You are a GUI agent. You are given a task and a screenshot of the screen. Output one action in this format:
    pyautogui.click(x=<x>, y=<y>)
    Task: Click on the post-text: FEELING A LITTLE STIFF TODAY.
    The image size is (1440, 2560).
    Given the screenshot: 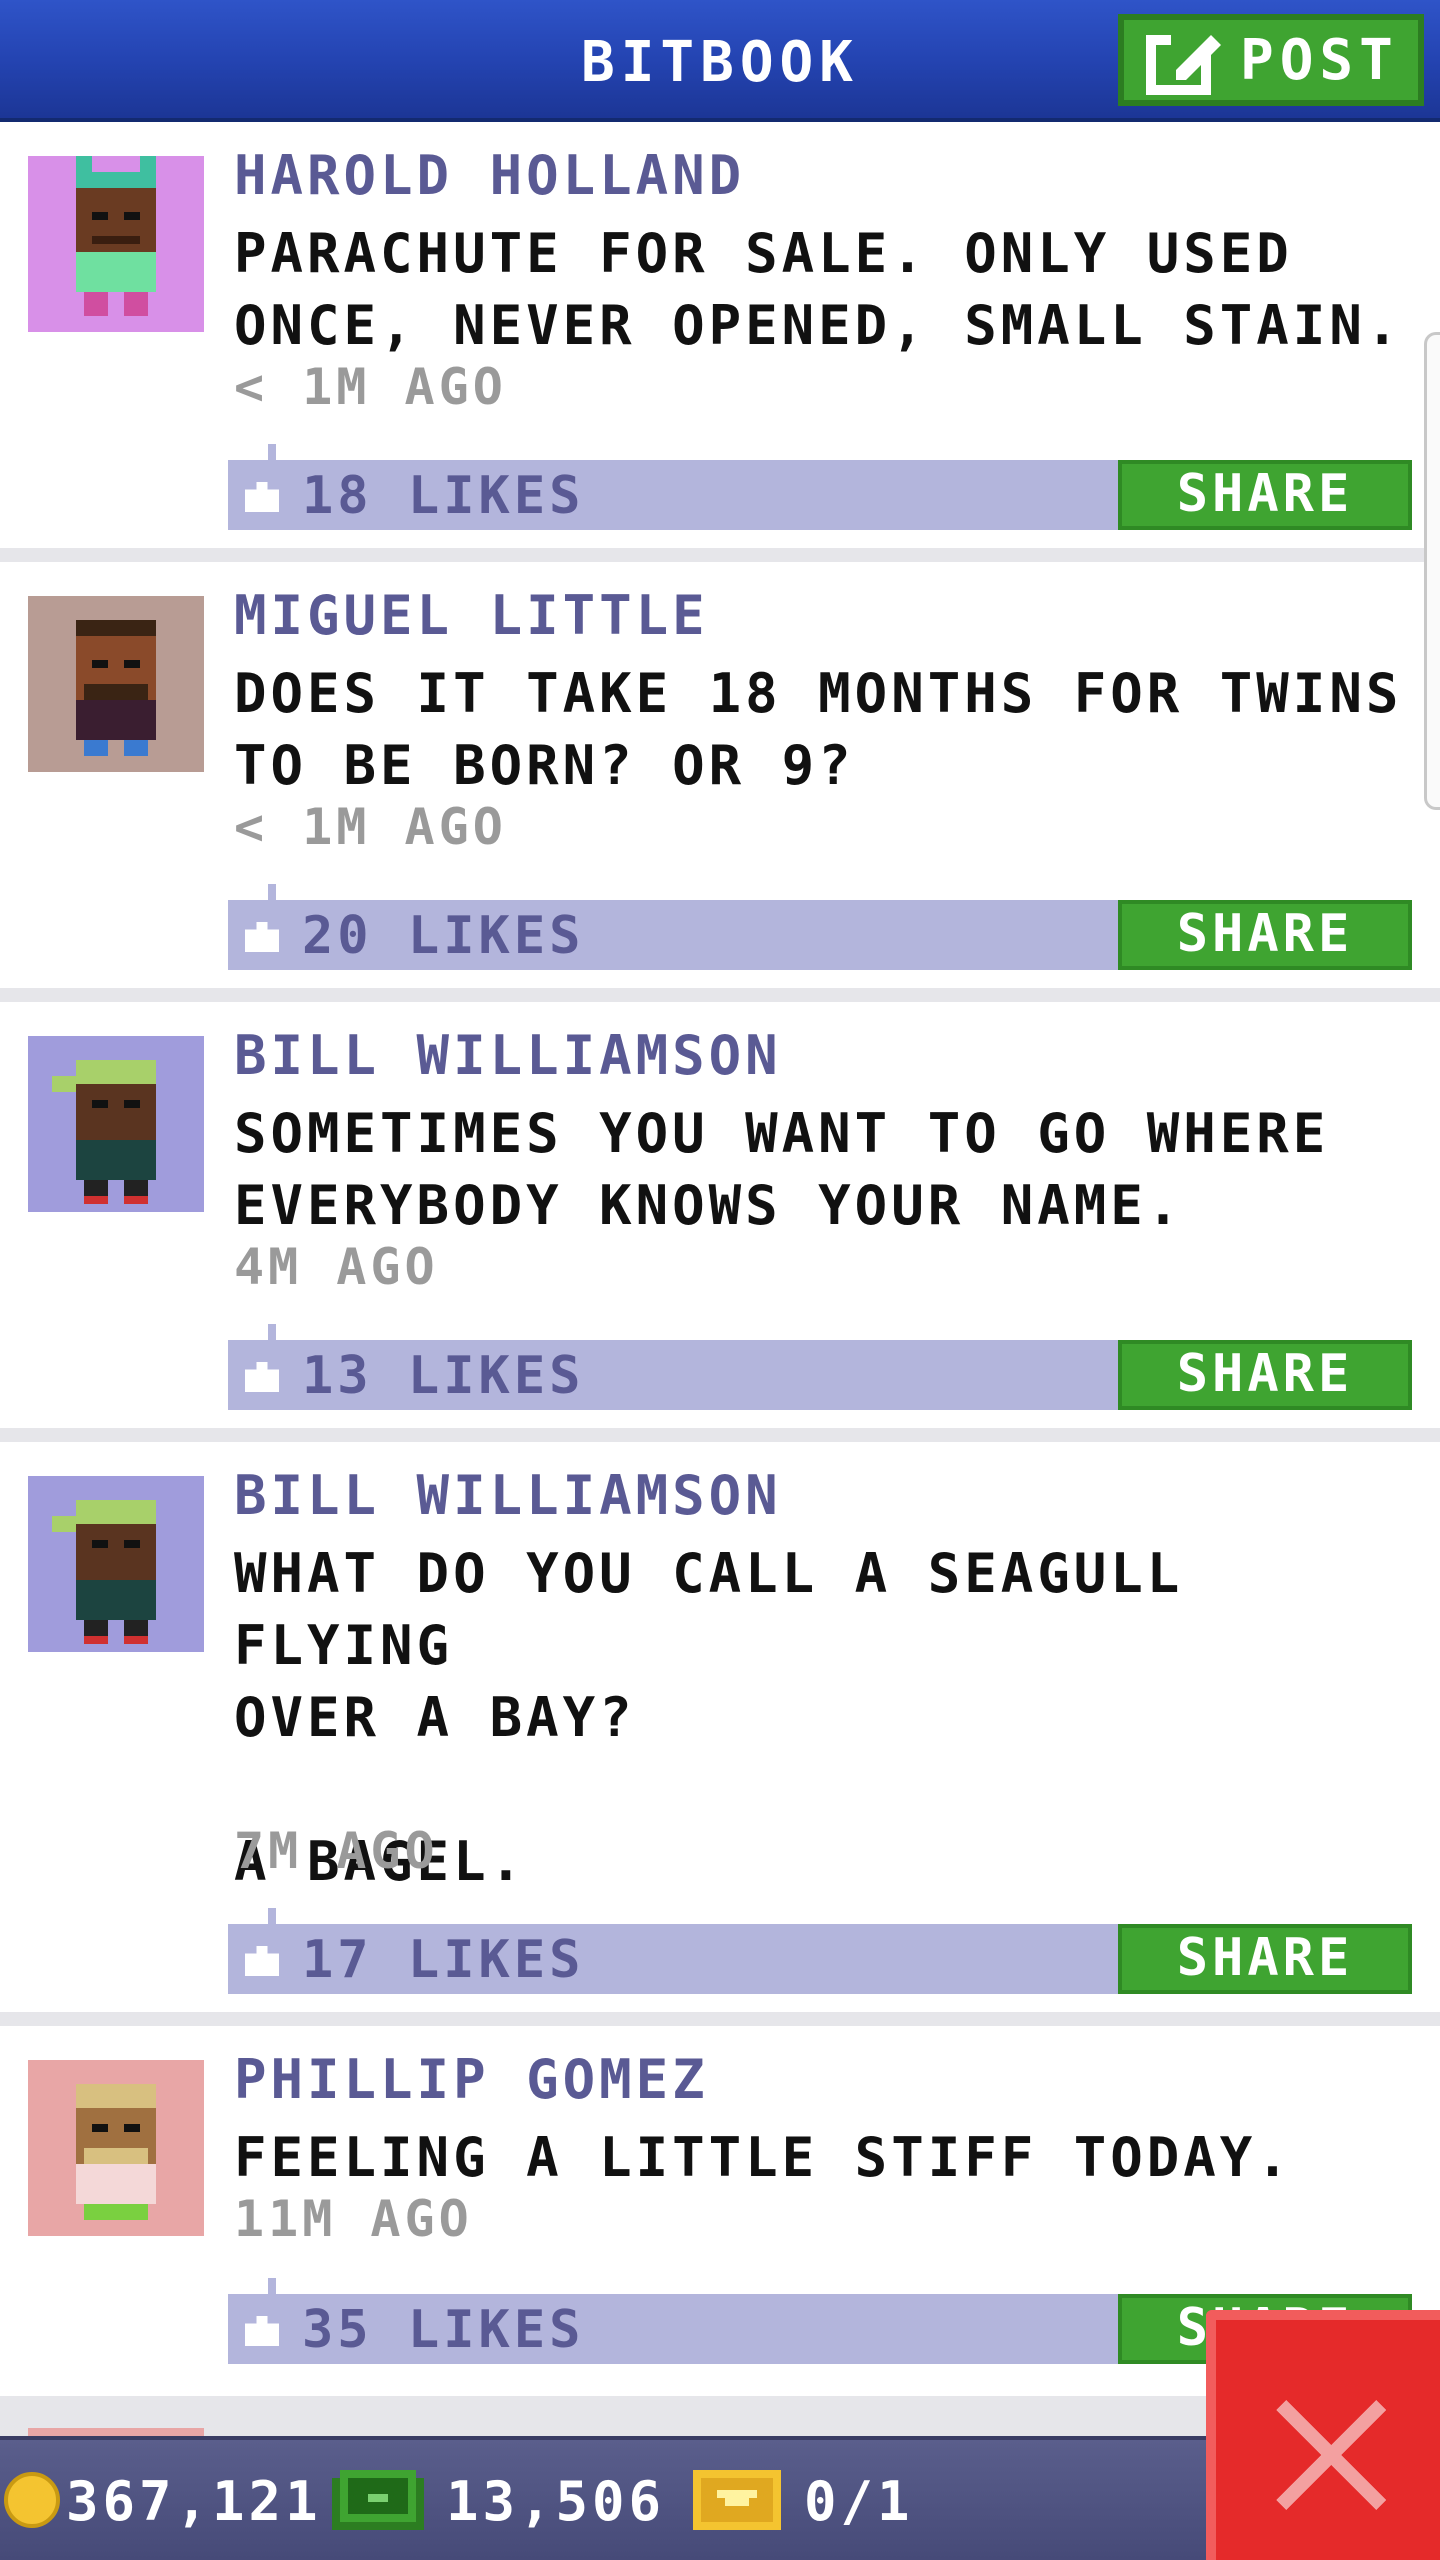 What is the action you would take?
    pyautogui.click(x=763, y=2157)
    